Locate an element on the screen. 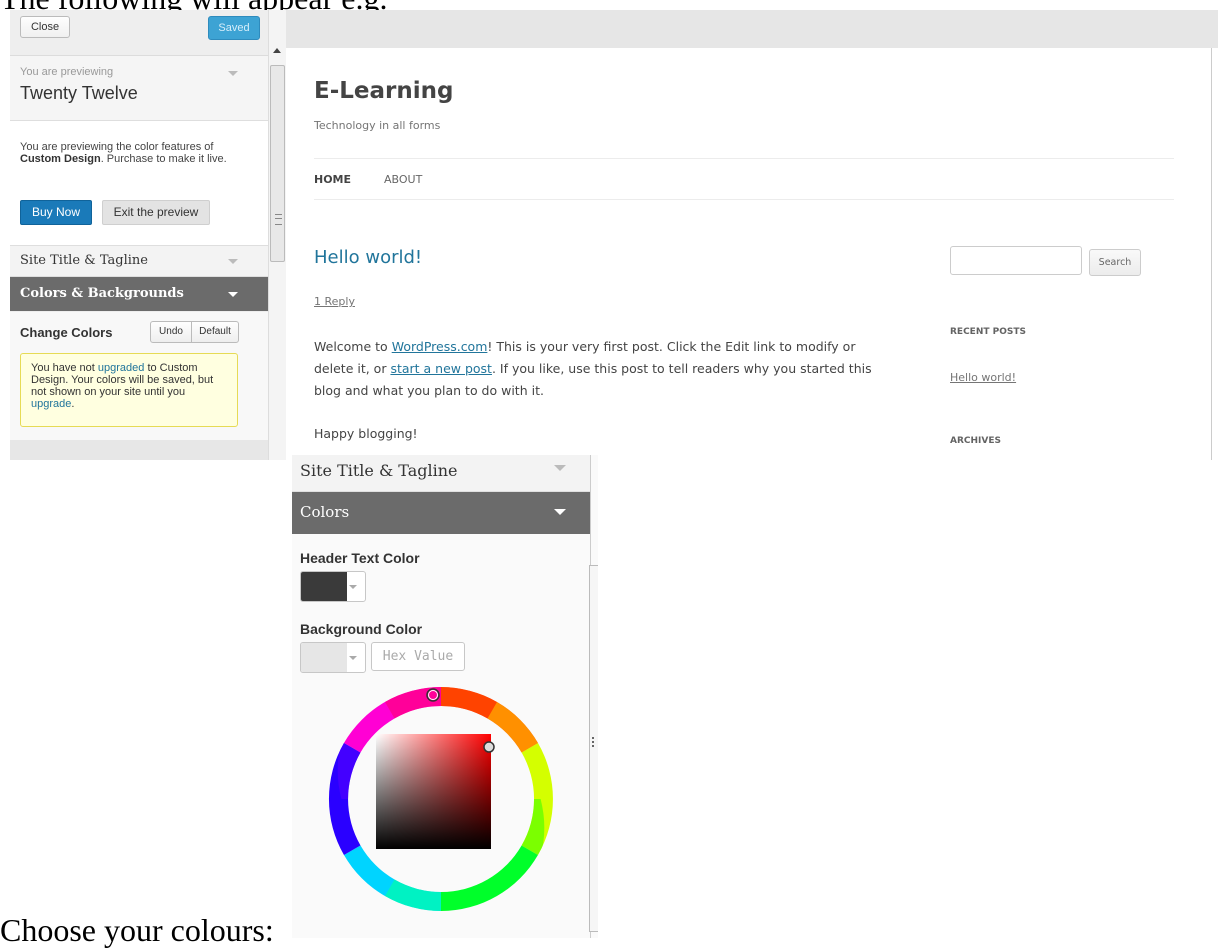  nav-divider-top is located at coordinates (744, 158).